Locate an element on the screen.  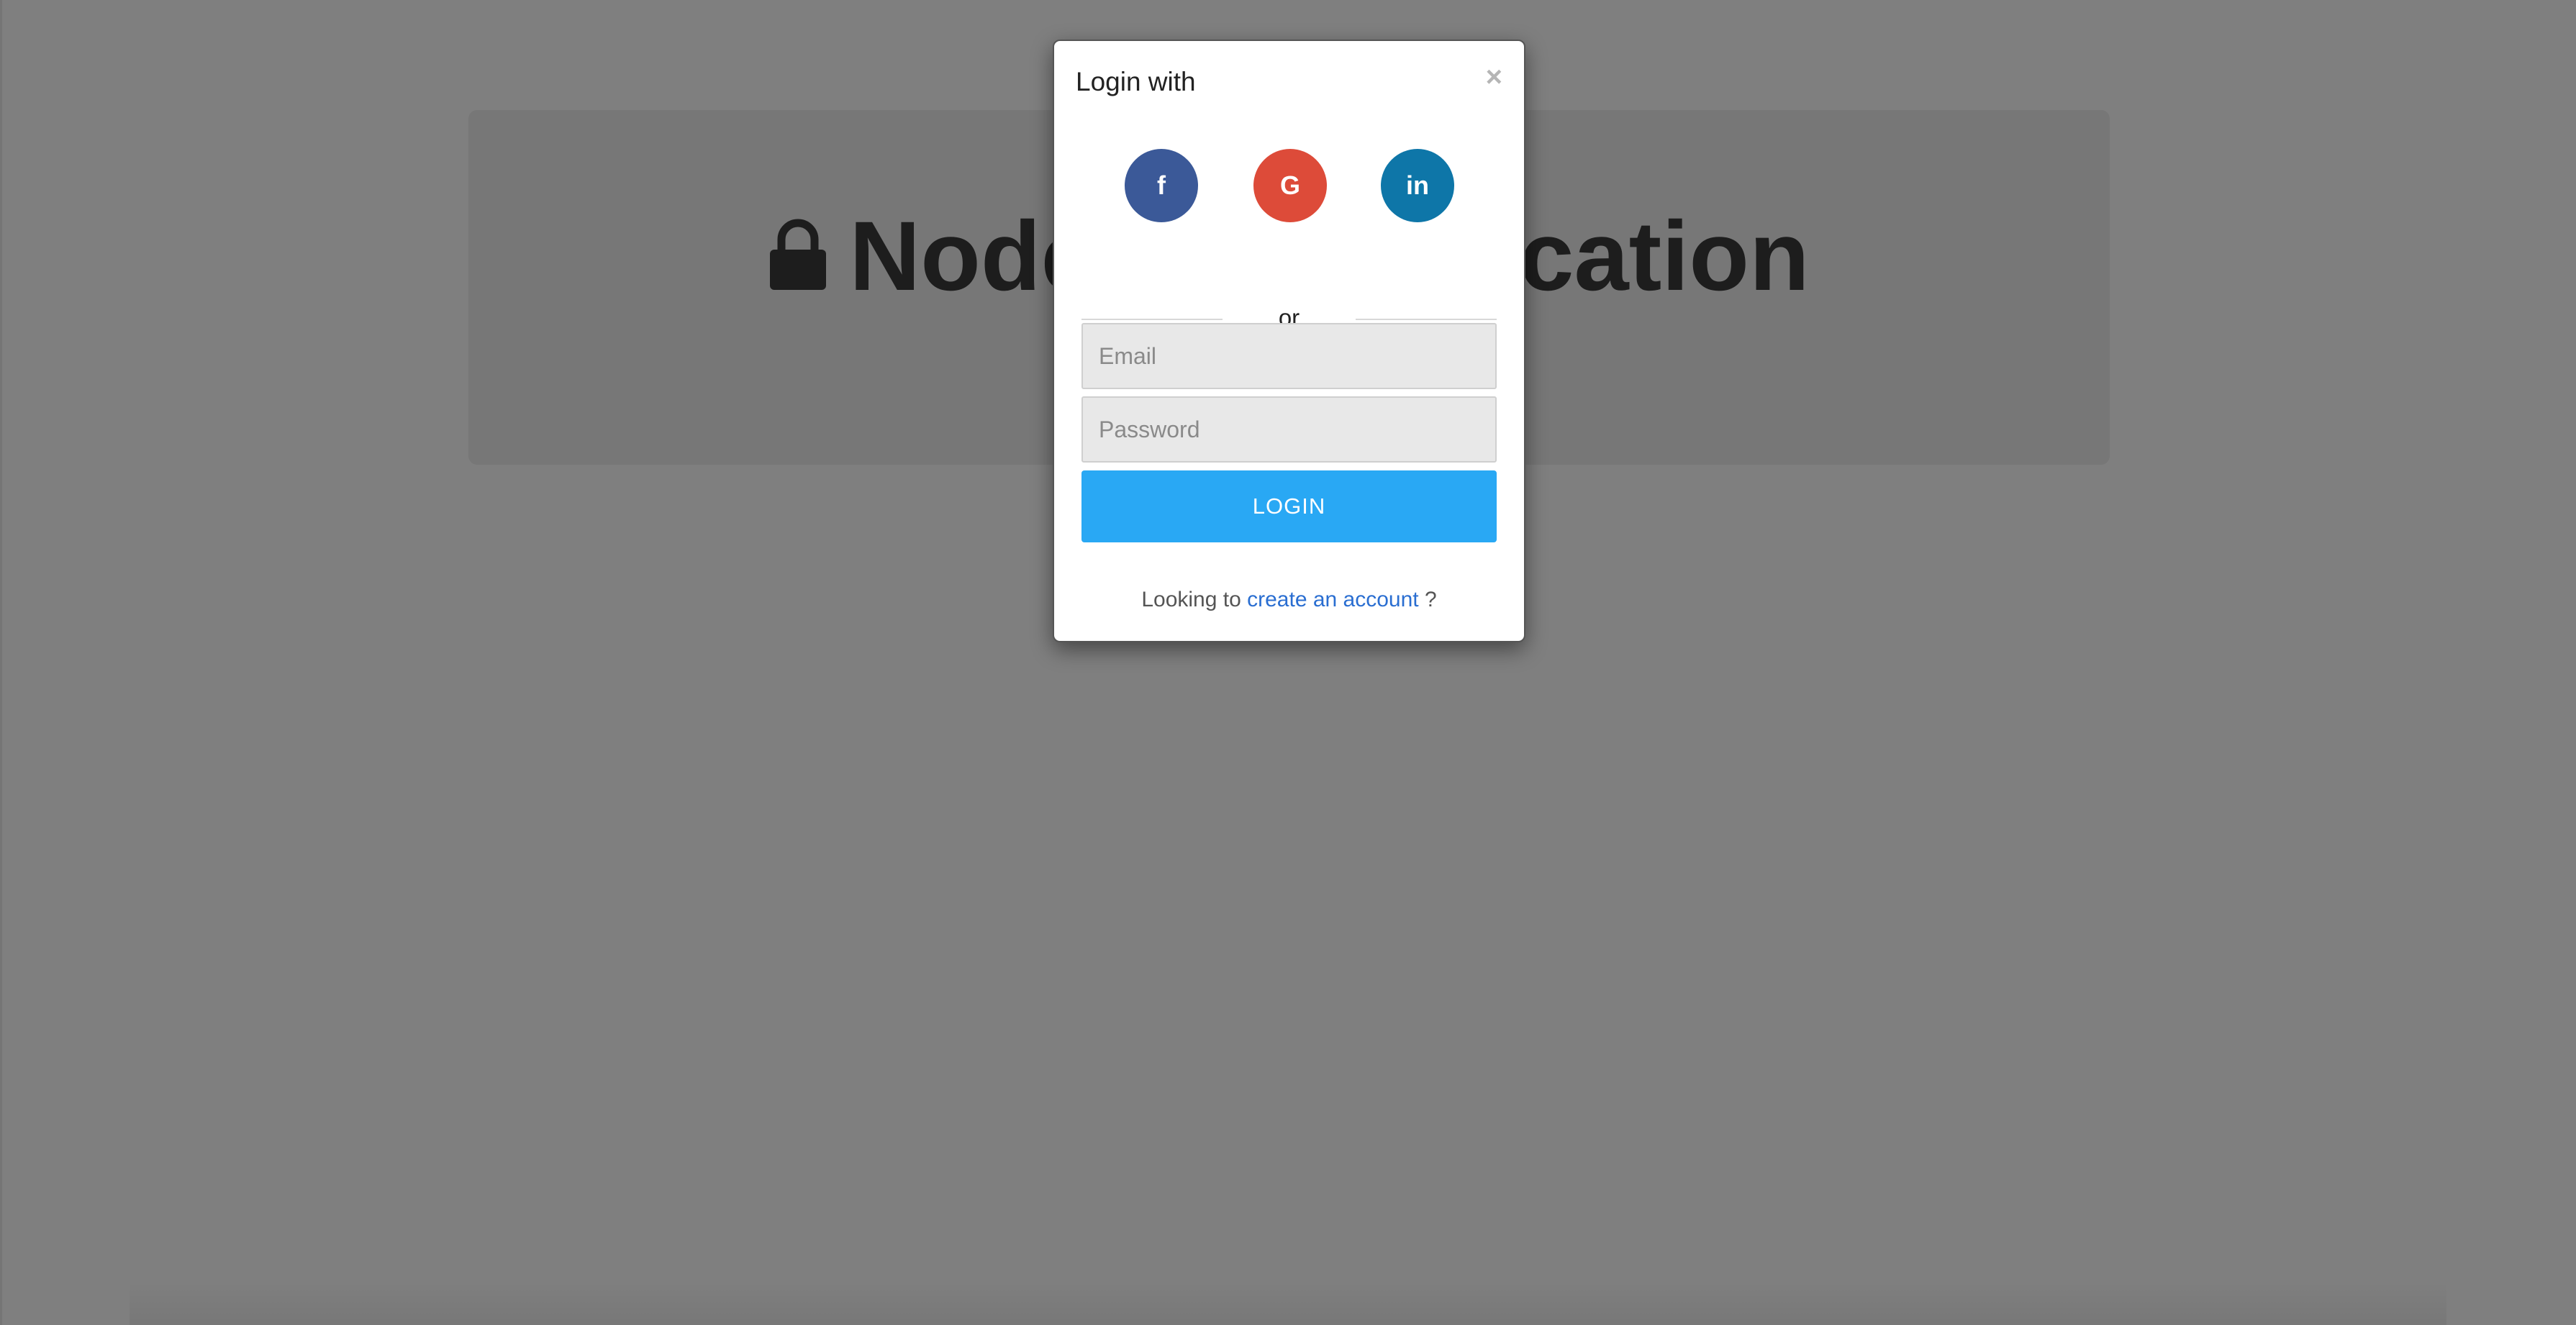
signup-prompt-suffix: ? is located at coordinates (1430, 599).